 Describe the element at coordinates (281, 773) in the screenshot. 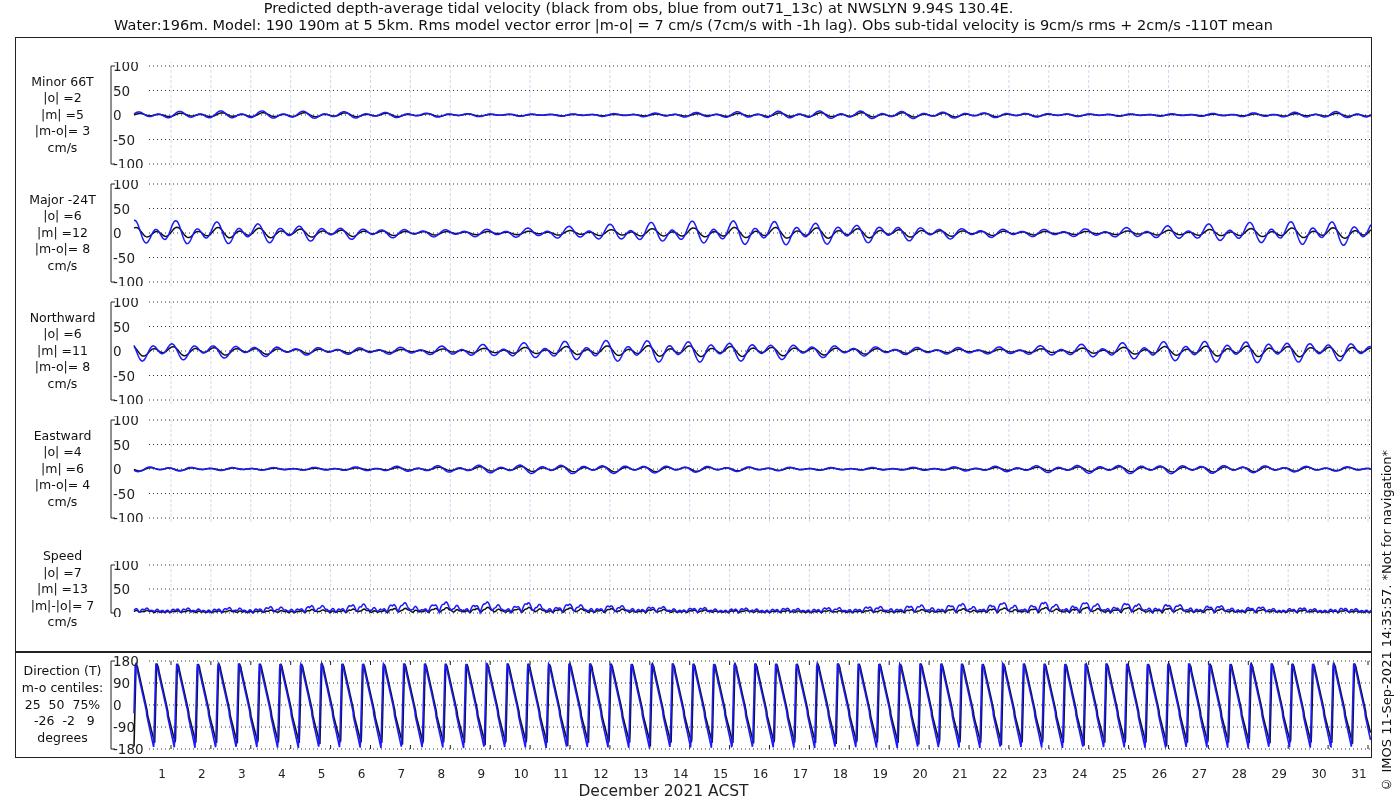

I see `day-tick-label: 4` at that location.